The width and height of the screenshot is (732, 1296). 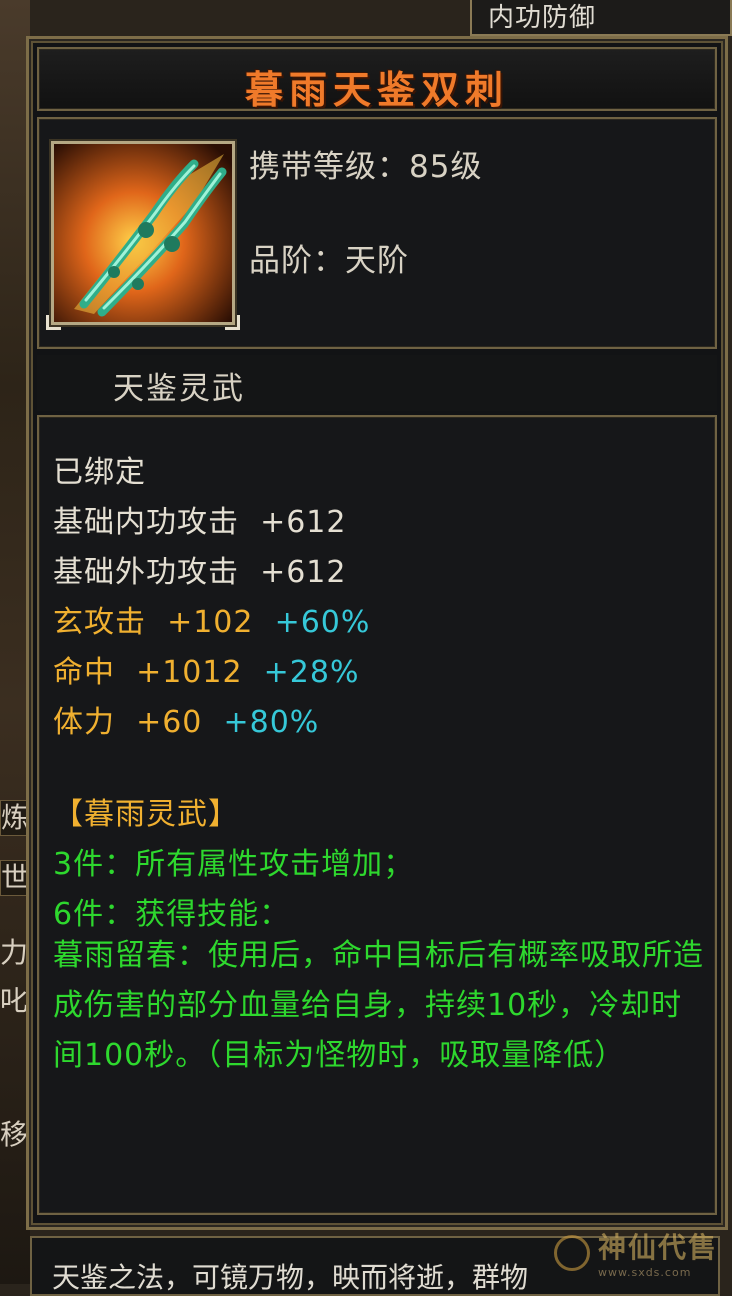 What do you see at coordinates (146, 522) in the screenshot?
I see `attribute-label: 基础内功攻击` at bounding box center [146, 522].